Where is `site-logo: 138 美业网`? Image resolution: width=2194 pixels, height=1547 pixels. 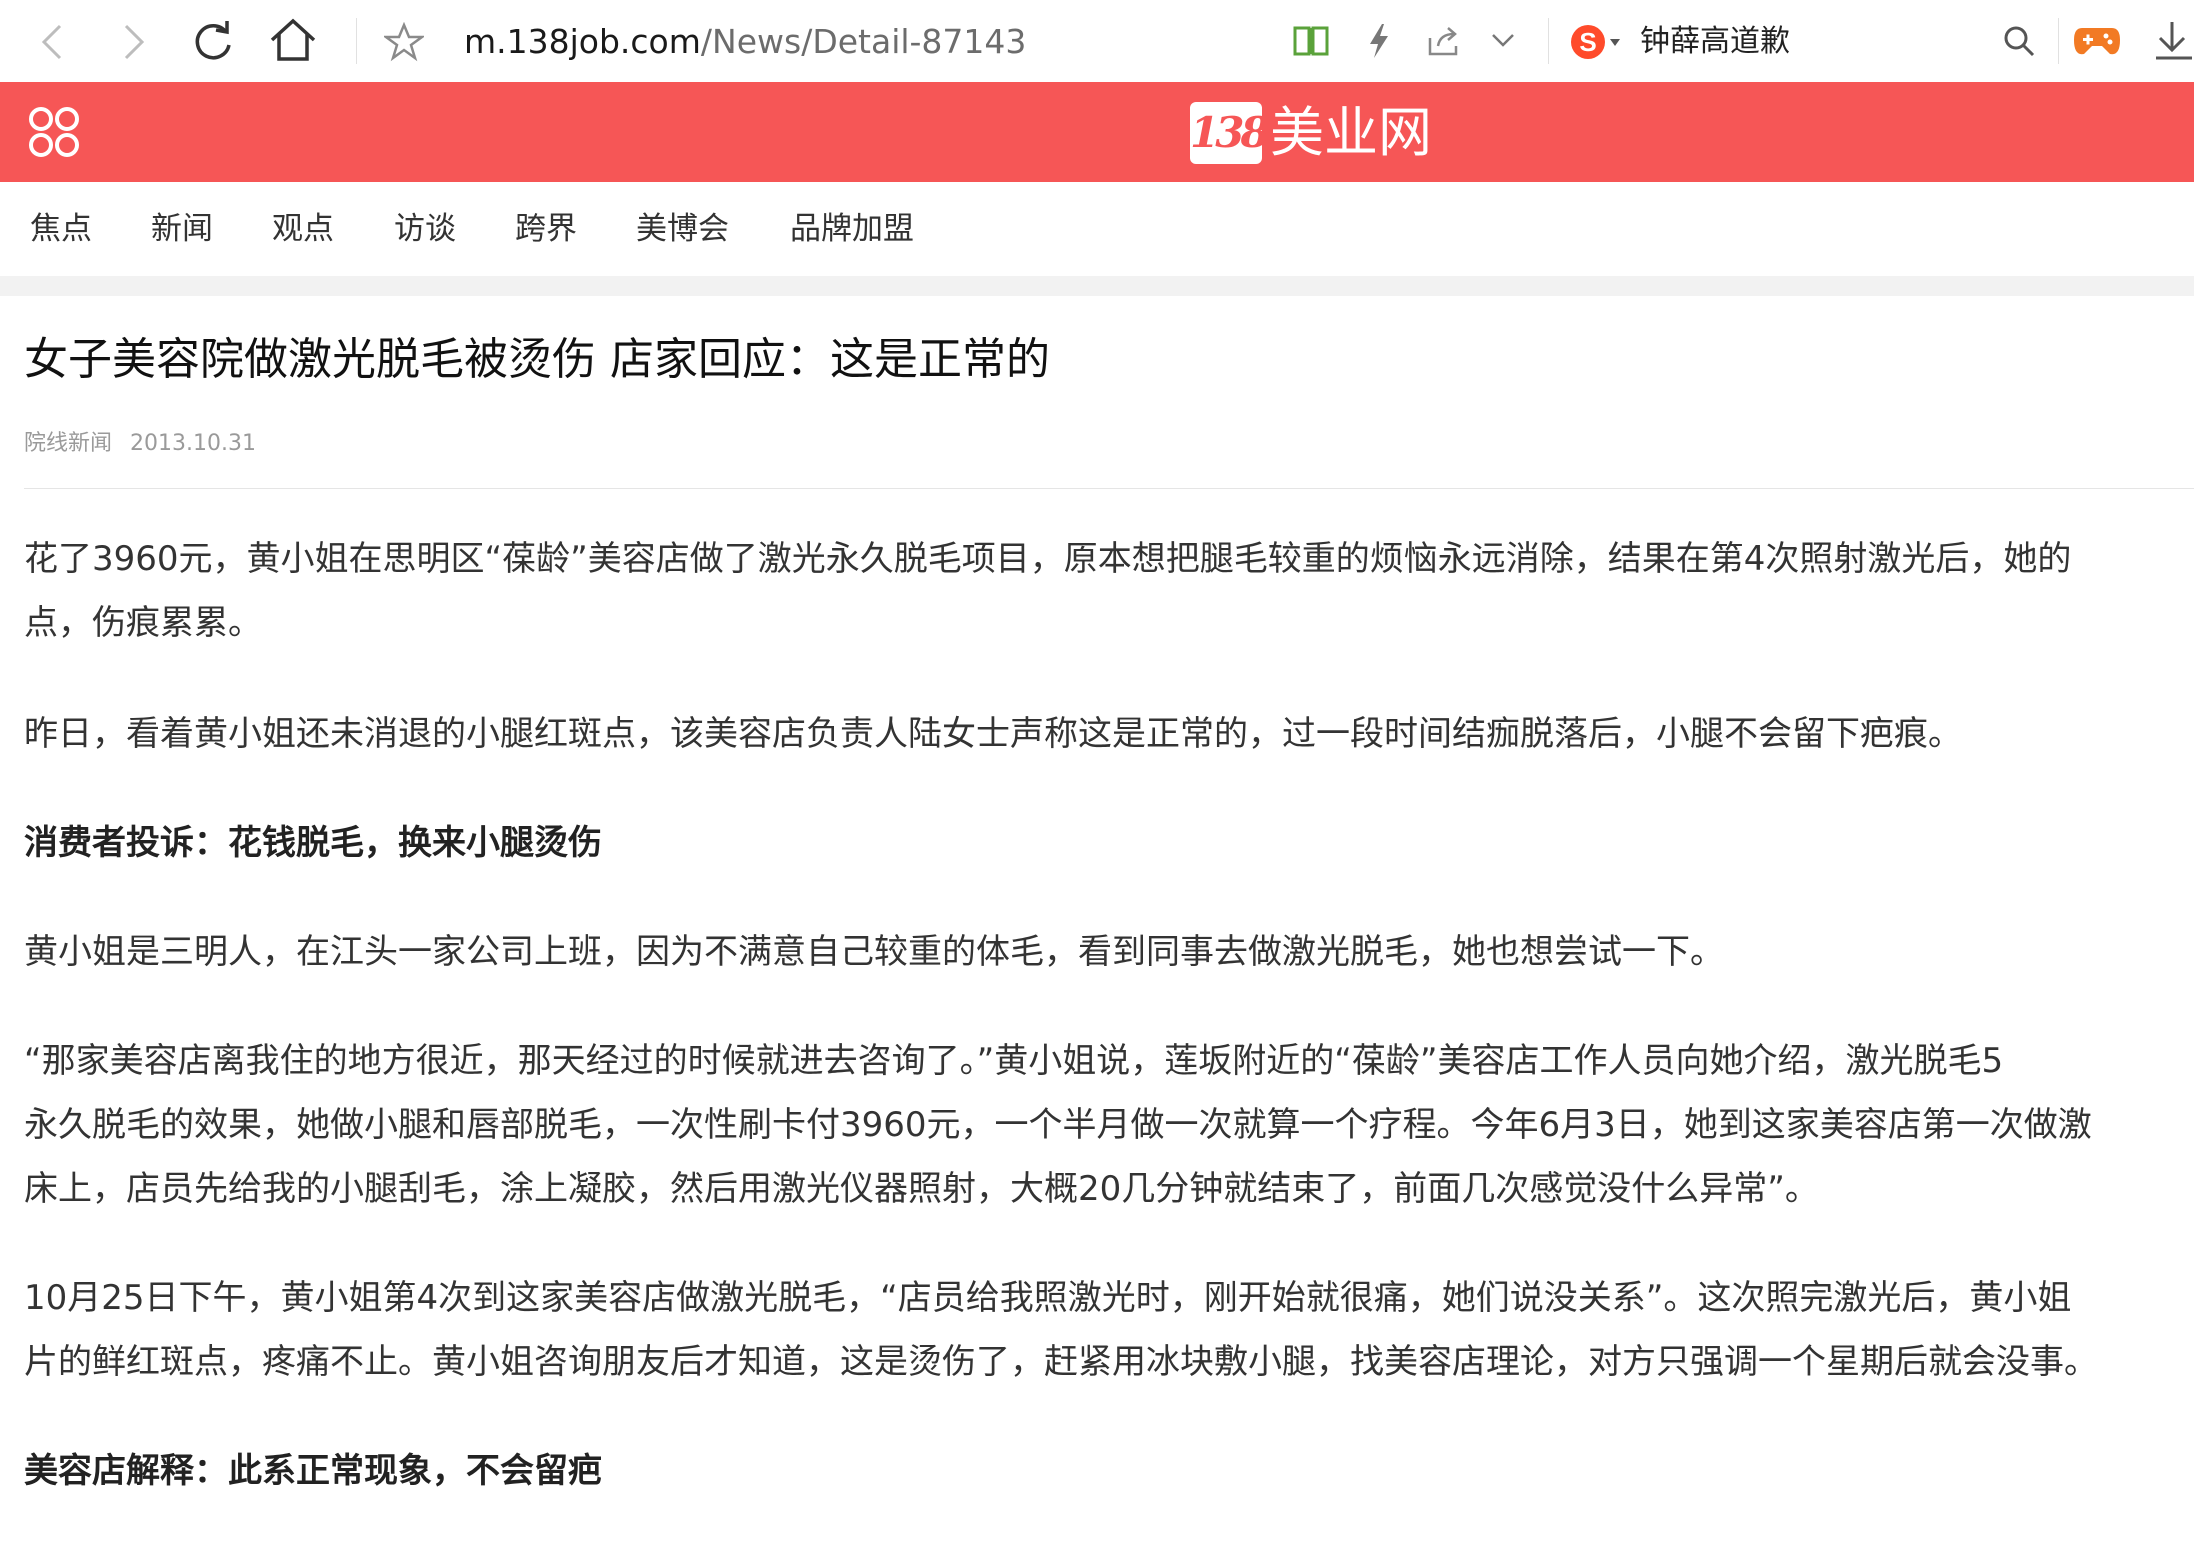 site-logo: 138 美业网 is located at coordinates (1311, 133).